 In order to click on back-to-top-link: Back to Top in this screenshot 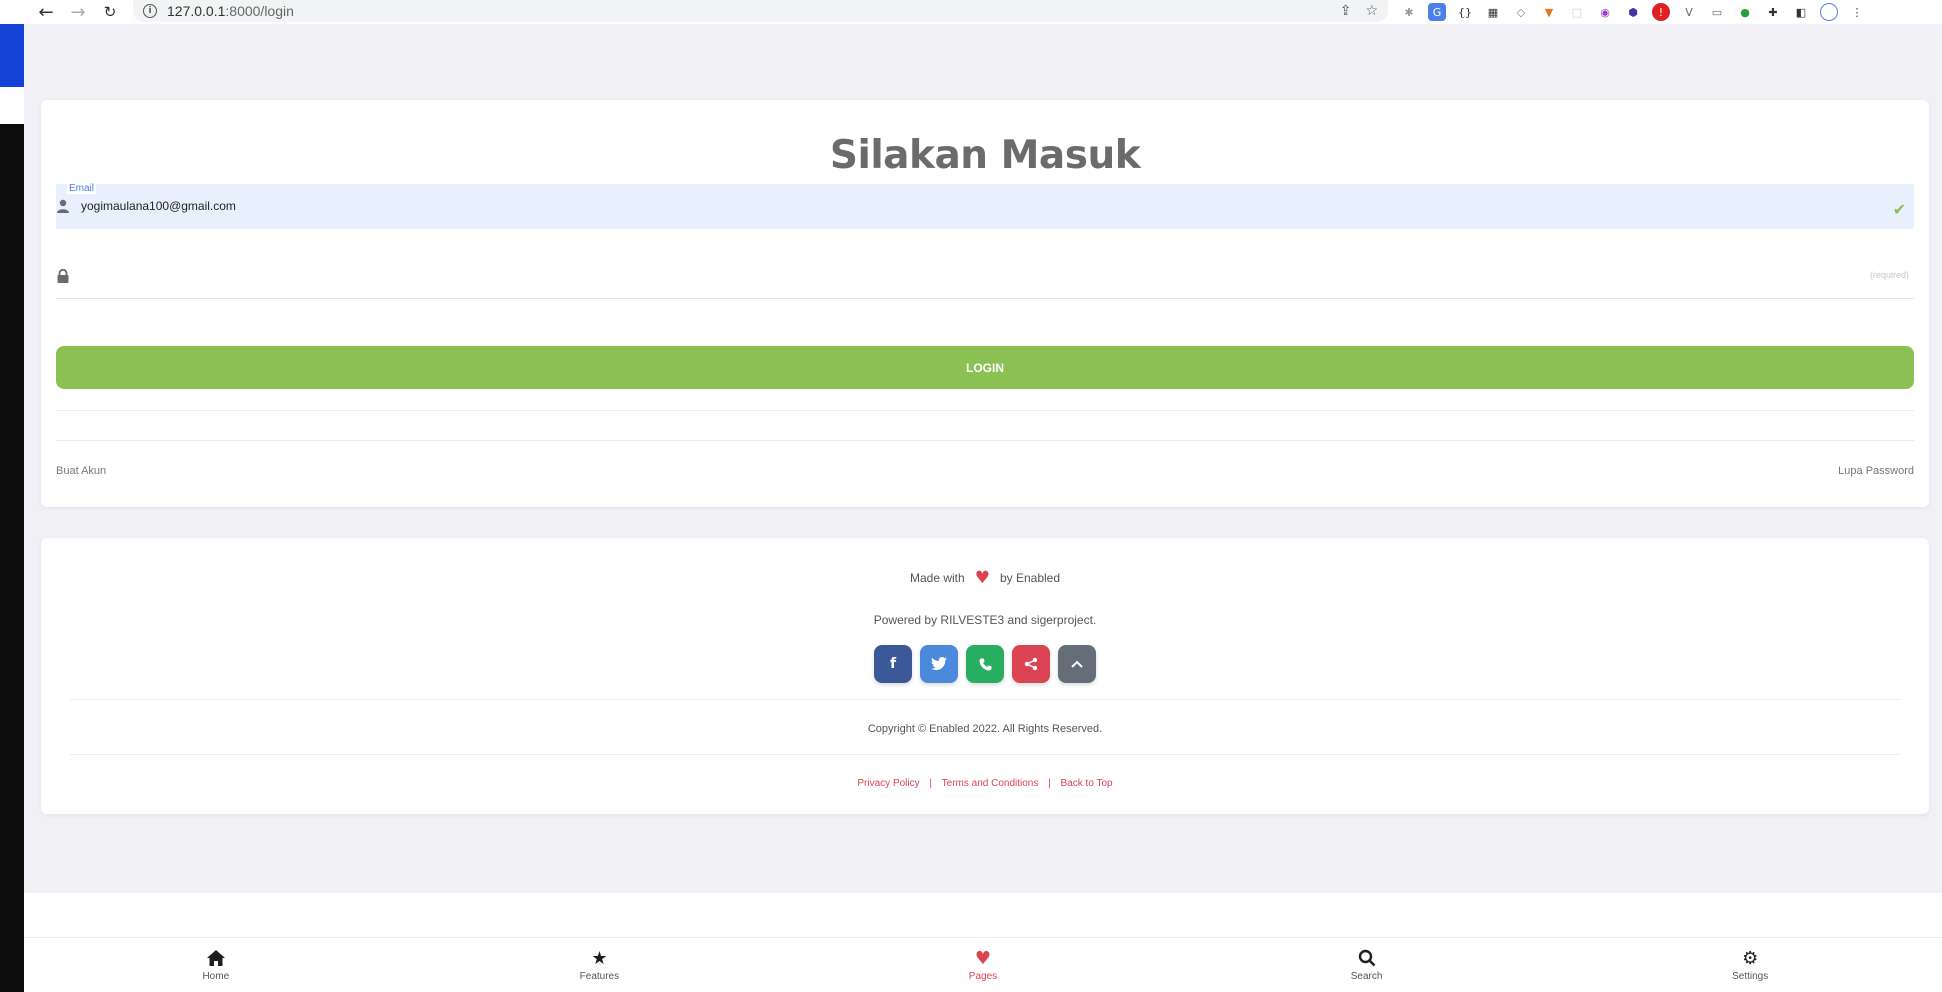, I will do `click(1087, 783)`.